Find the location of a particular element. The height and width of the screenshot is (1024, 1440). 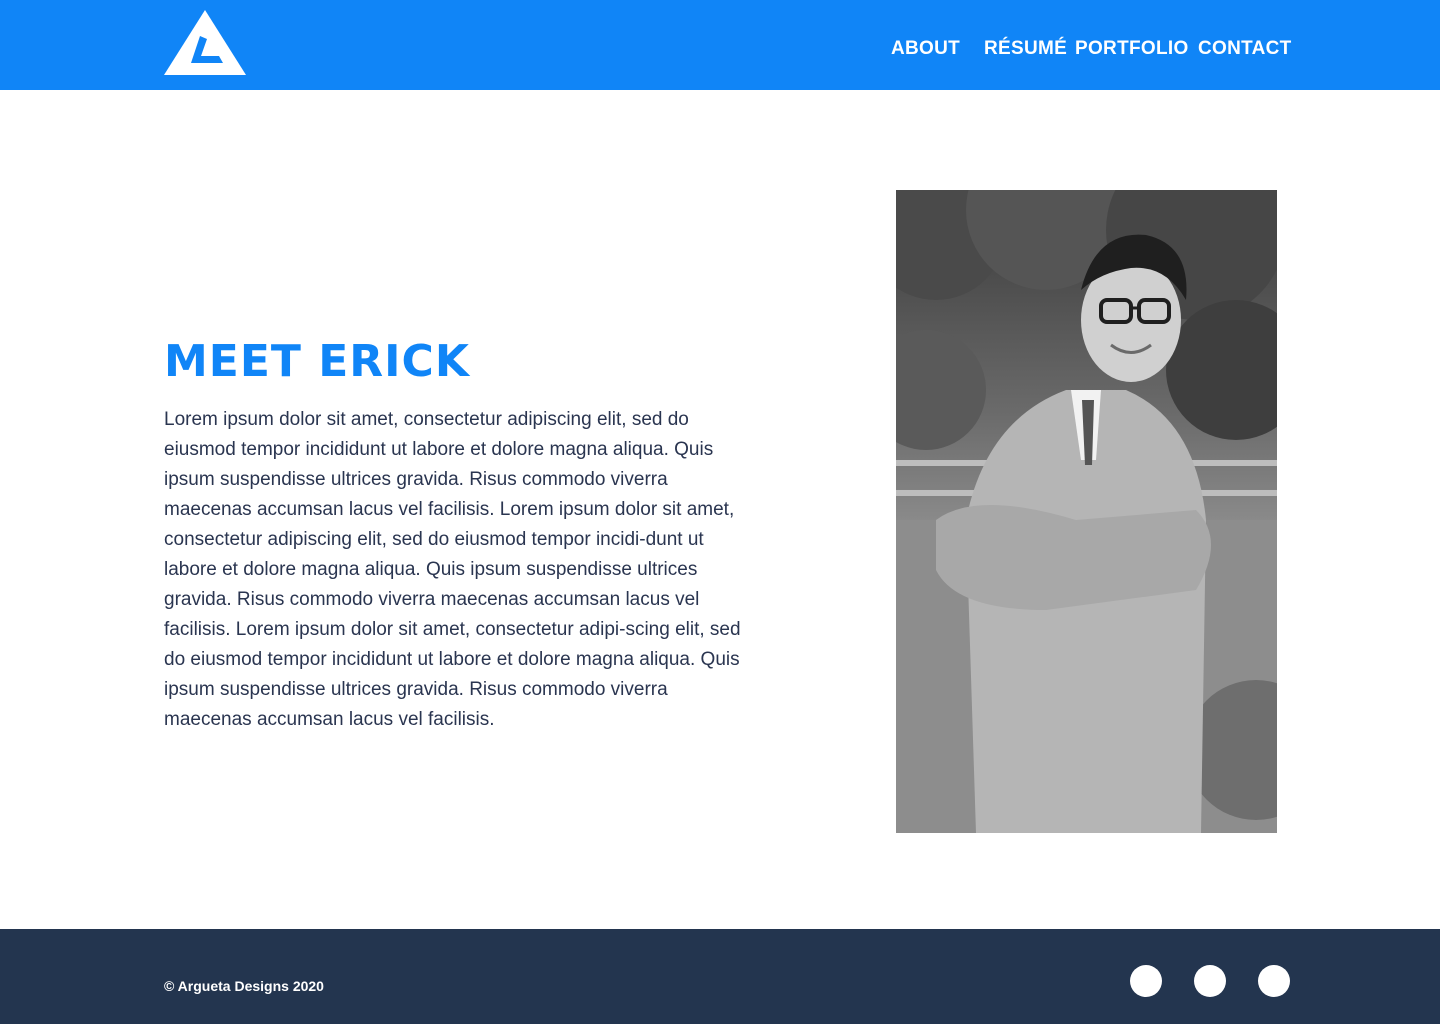

logo-icon is located at coordinates (205, 42).